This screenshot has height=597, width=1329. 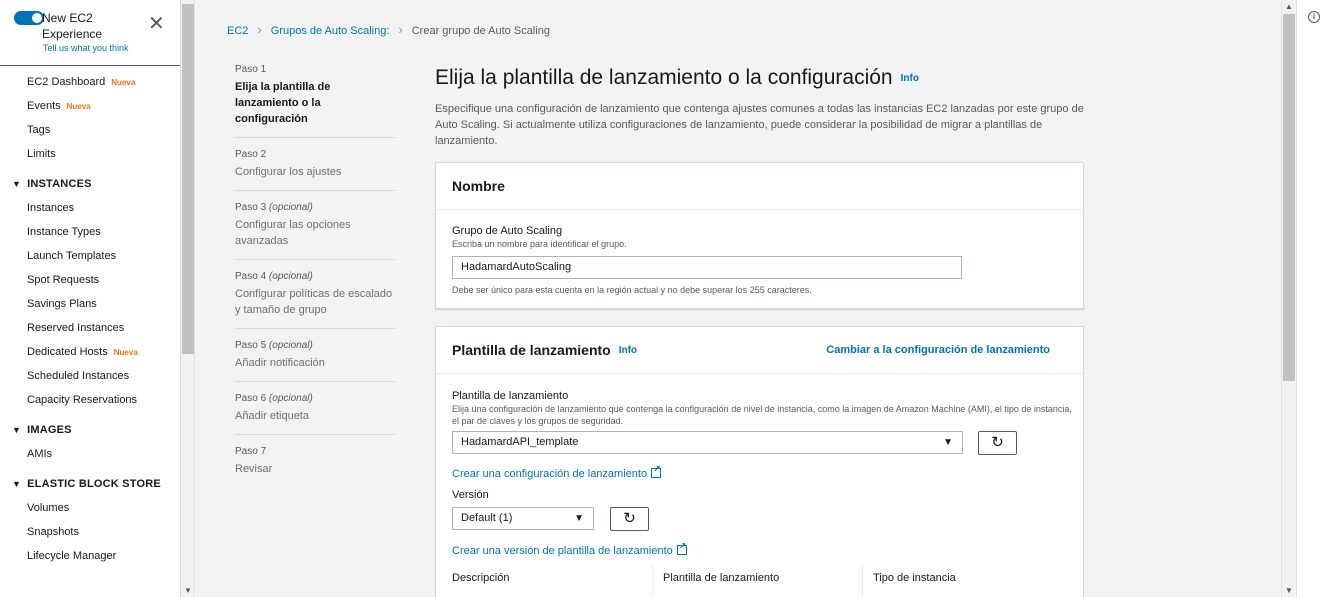 I want to click on refresh-versions-button: ↻, so click(x=629, y=519).